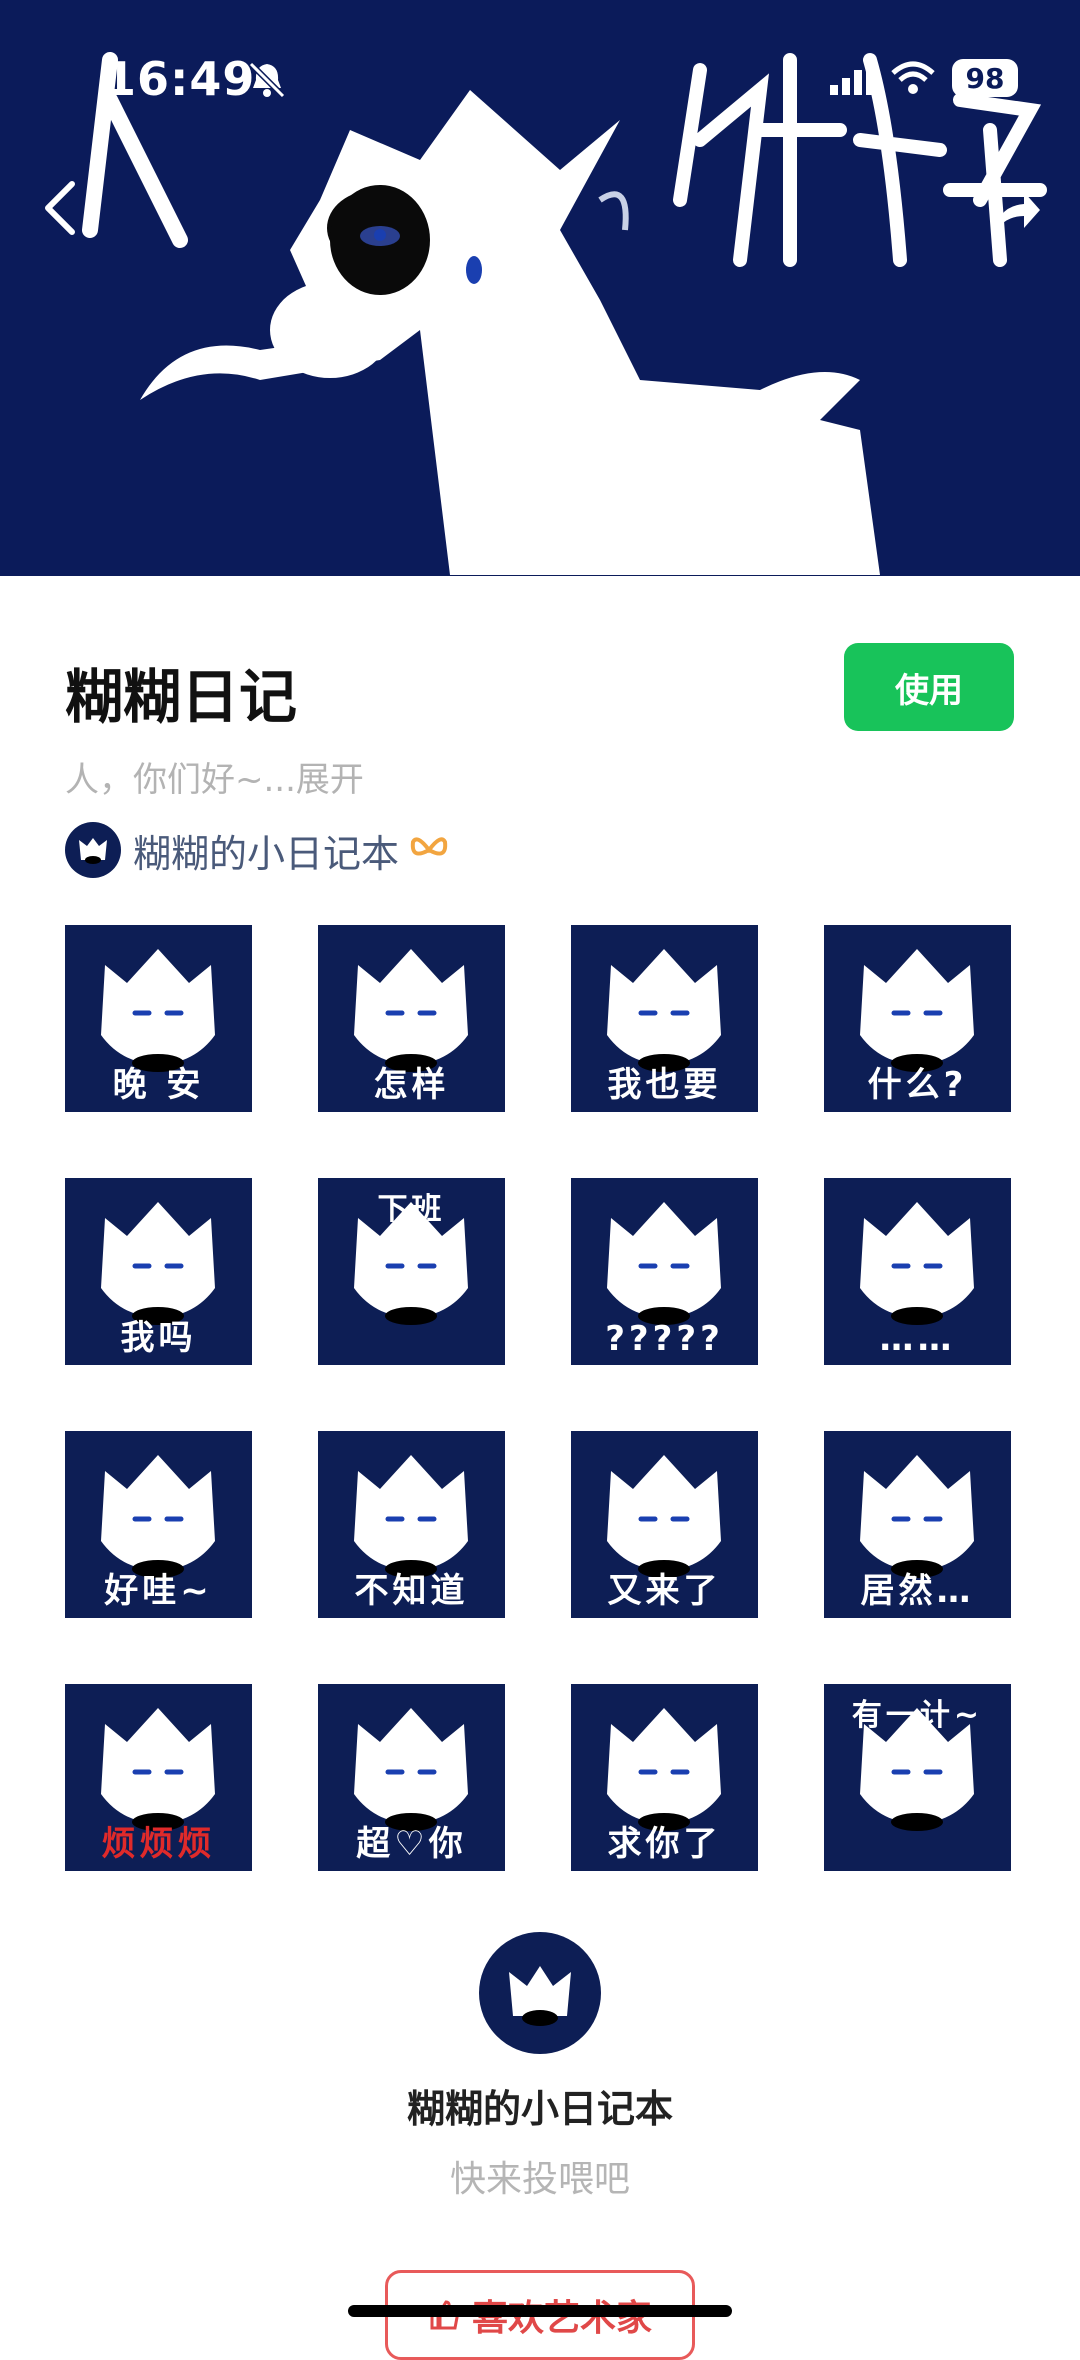 The image size is (1080, 2360). What do you see at coordinates (664, 1524) in the screenshot?
I see `sticker-item: 又来了` at bounding box center [664, 1524].